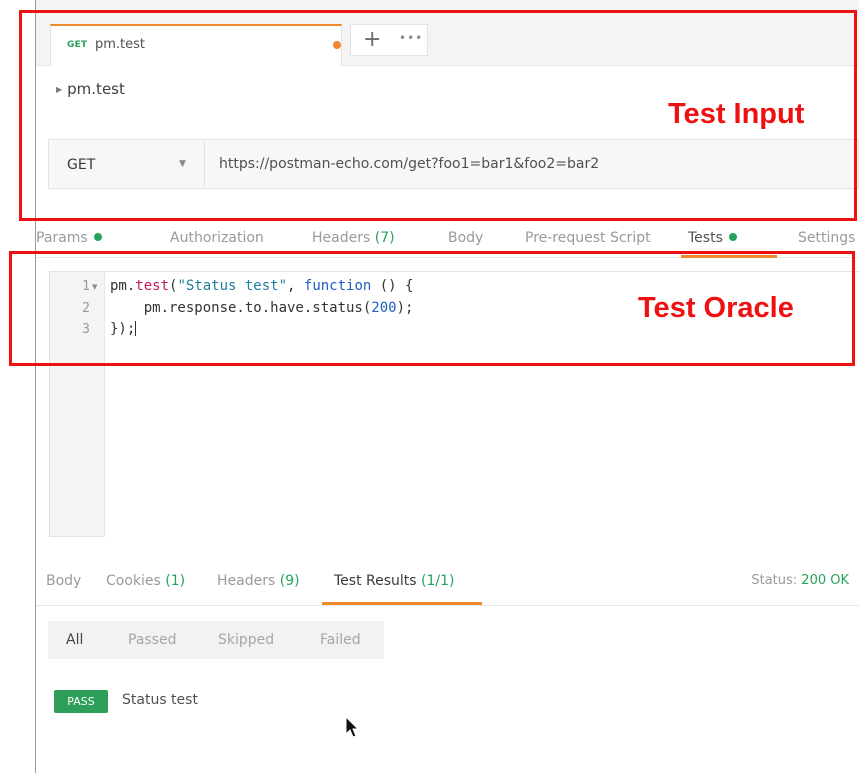 The image size is (859, 773). I want to click on tab-headers-count: (7), so click(384, 238).